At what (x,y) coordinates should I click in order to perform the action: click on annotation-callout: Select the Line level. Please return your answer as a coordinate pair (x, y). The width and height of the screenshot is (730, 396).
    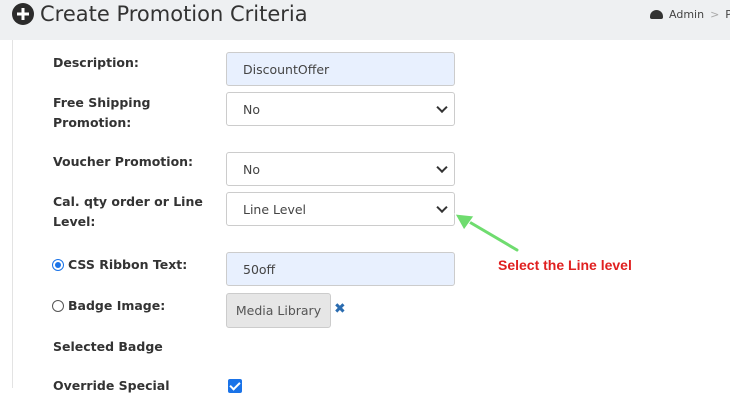
    Looking at the image, I should click on (565, 265).